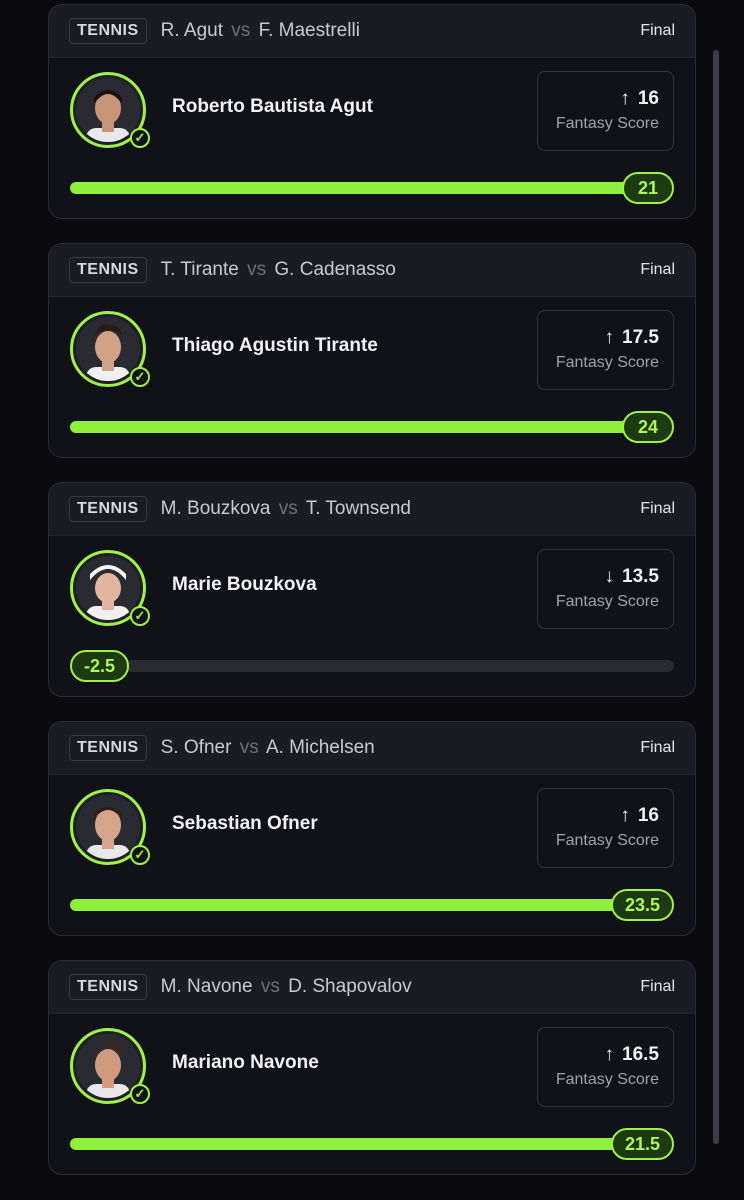  I want to click on card-header: TENNIS T. Tirante vs G. Cadenasso Final, so click(372, 270).